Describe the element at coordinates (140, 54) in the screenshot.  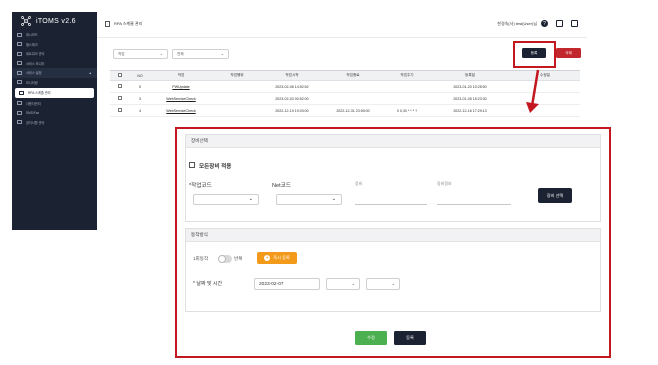
I see `type-select: 작업 ⌄` at that location.